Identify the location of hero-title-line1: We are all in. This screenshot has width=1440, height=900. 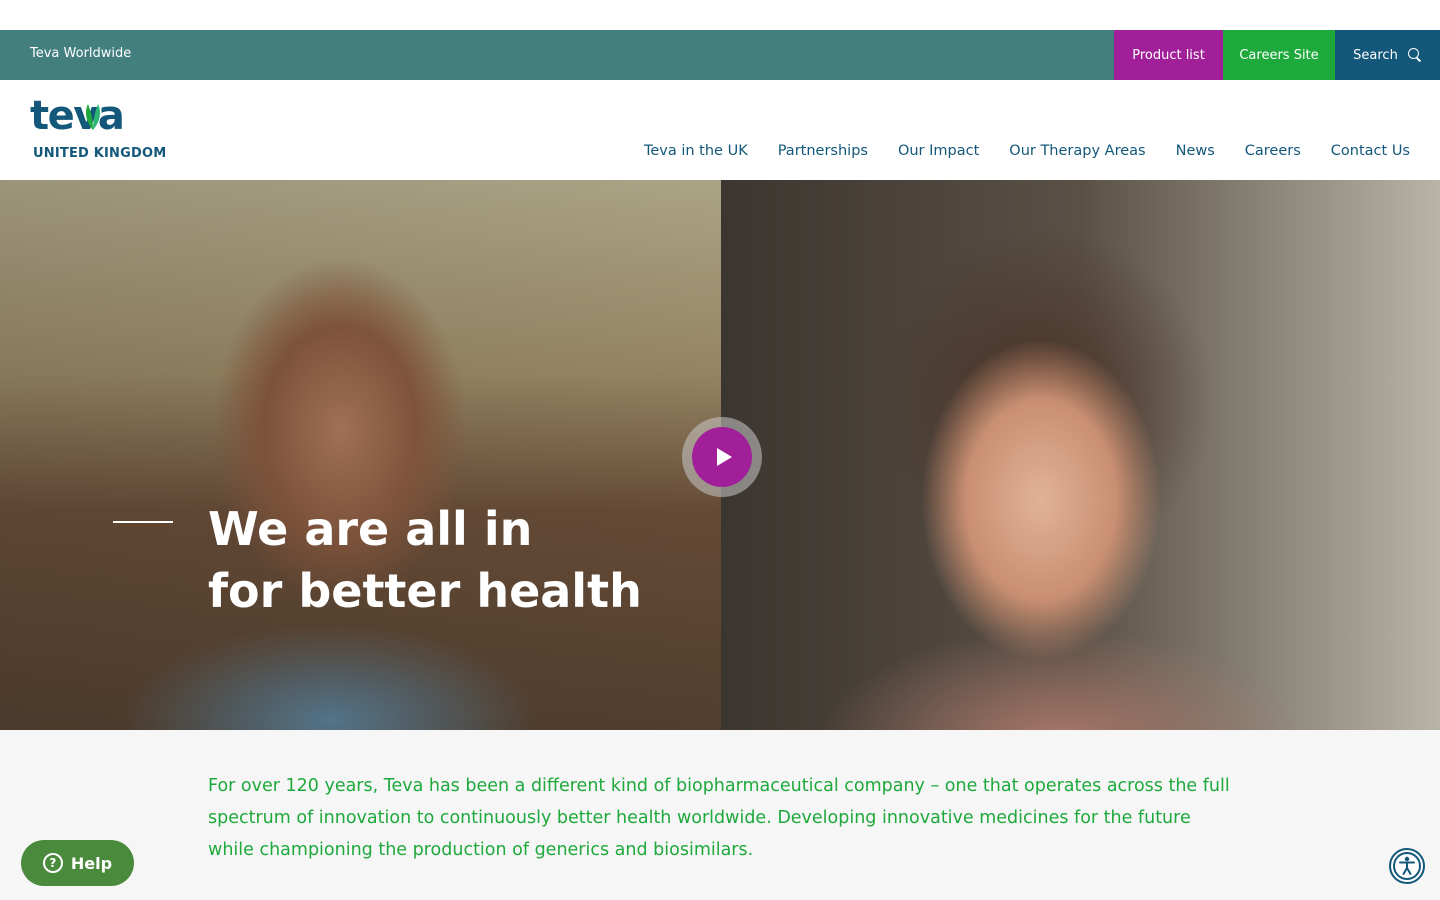
(370, 529).